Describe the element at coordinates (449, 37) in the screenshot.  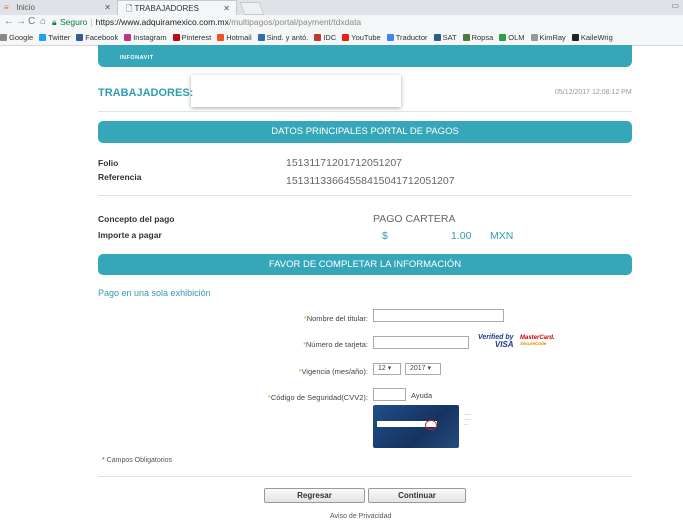
I see `bookmark-label: SAT` at that location.